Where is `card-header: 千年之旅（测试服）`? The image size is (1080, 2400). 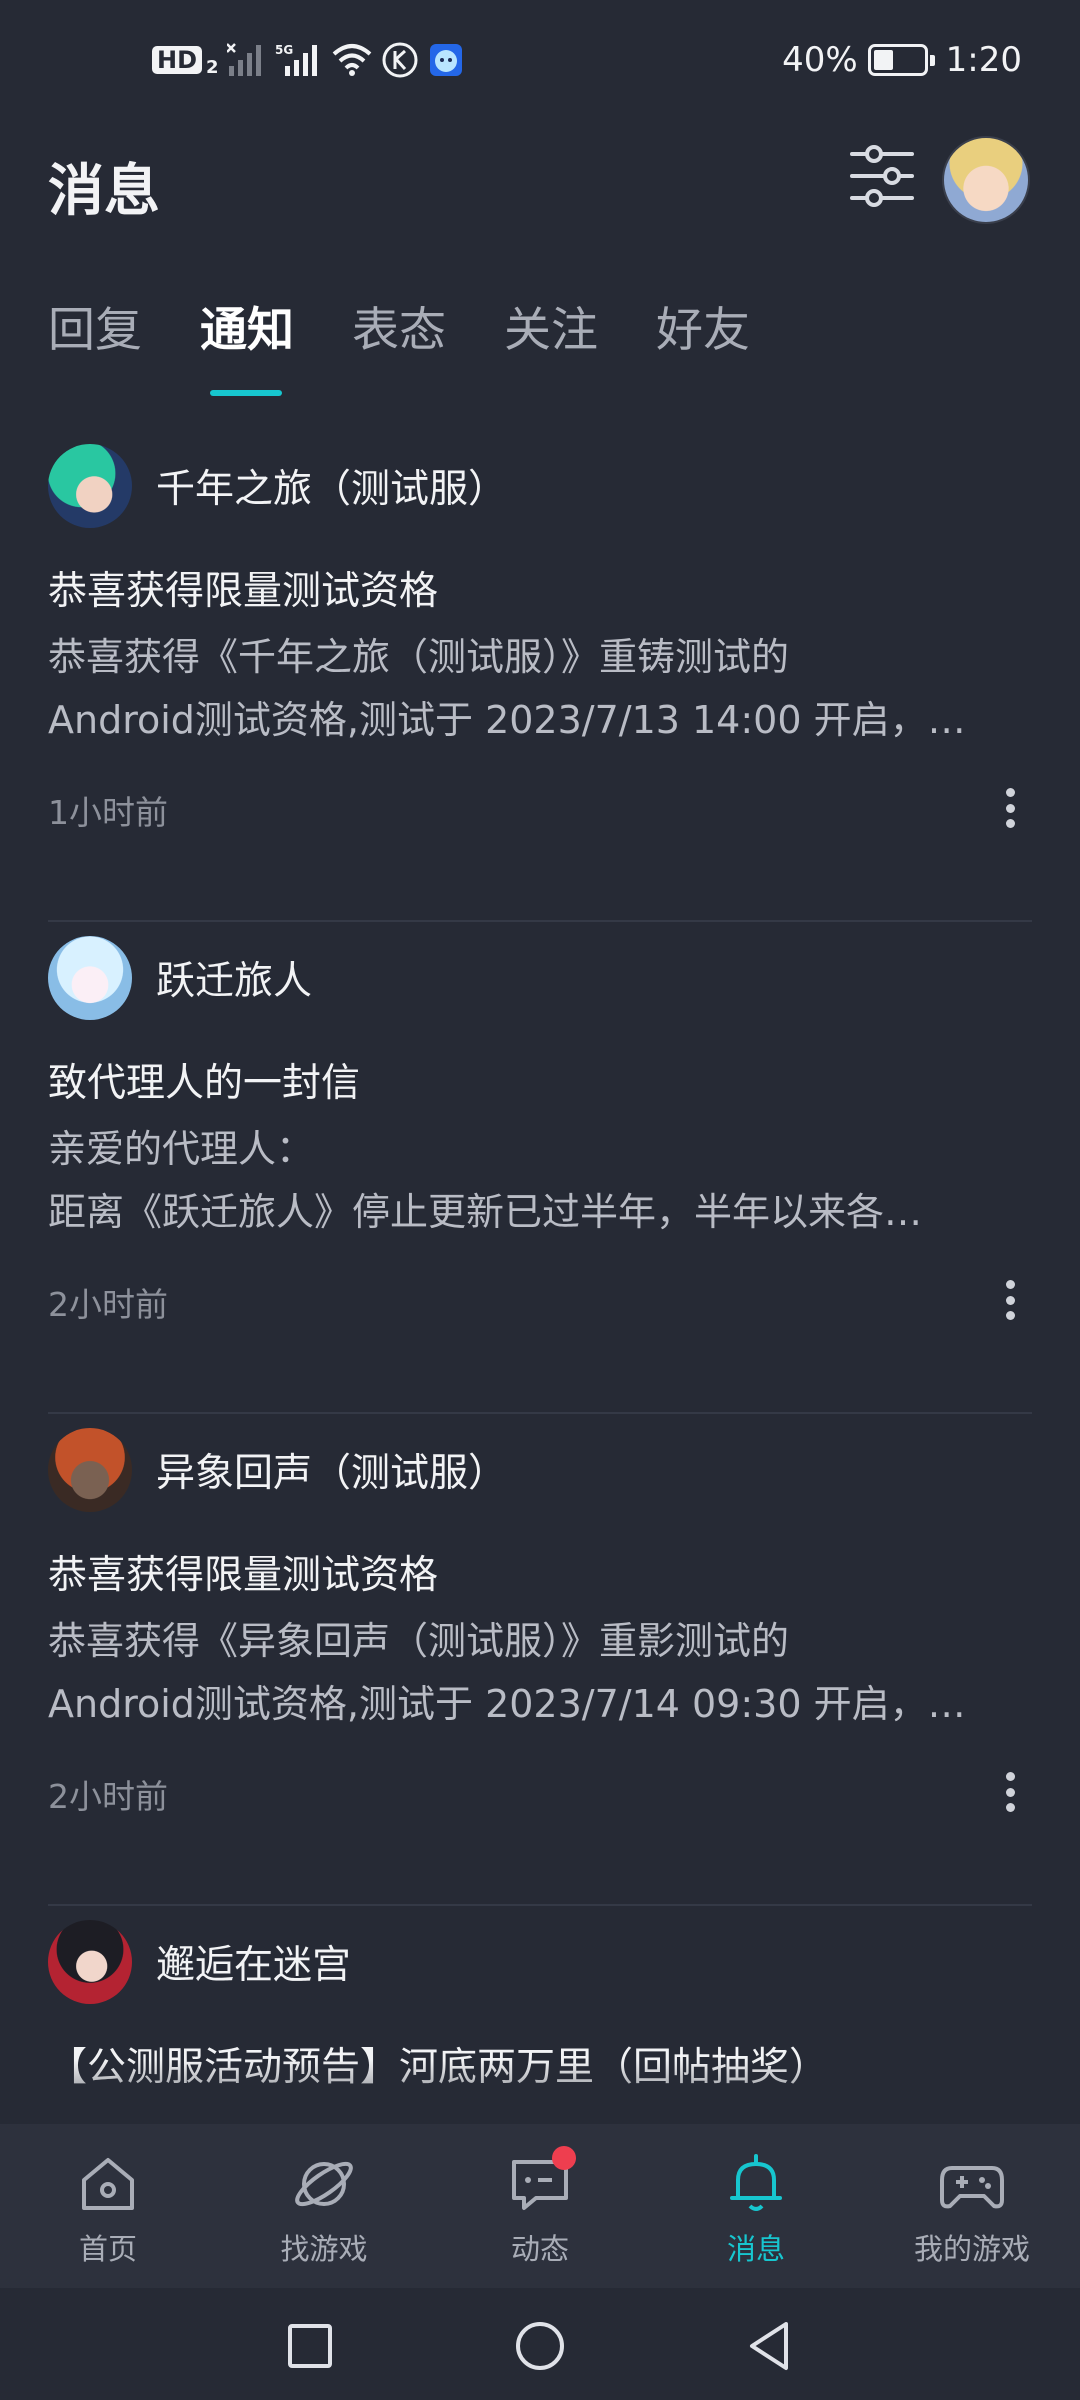
card-header: 千年之旅（测试服） is located at coordinates (277, 486).